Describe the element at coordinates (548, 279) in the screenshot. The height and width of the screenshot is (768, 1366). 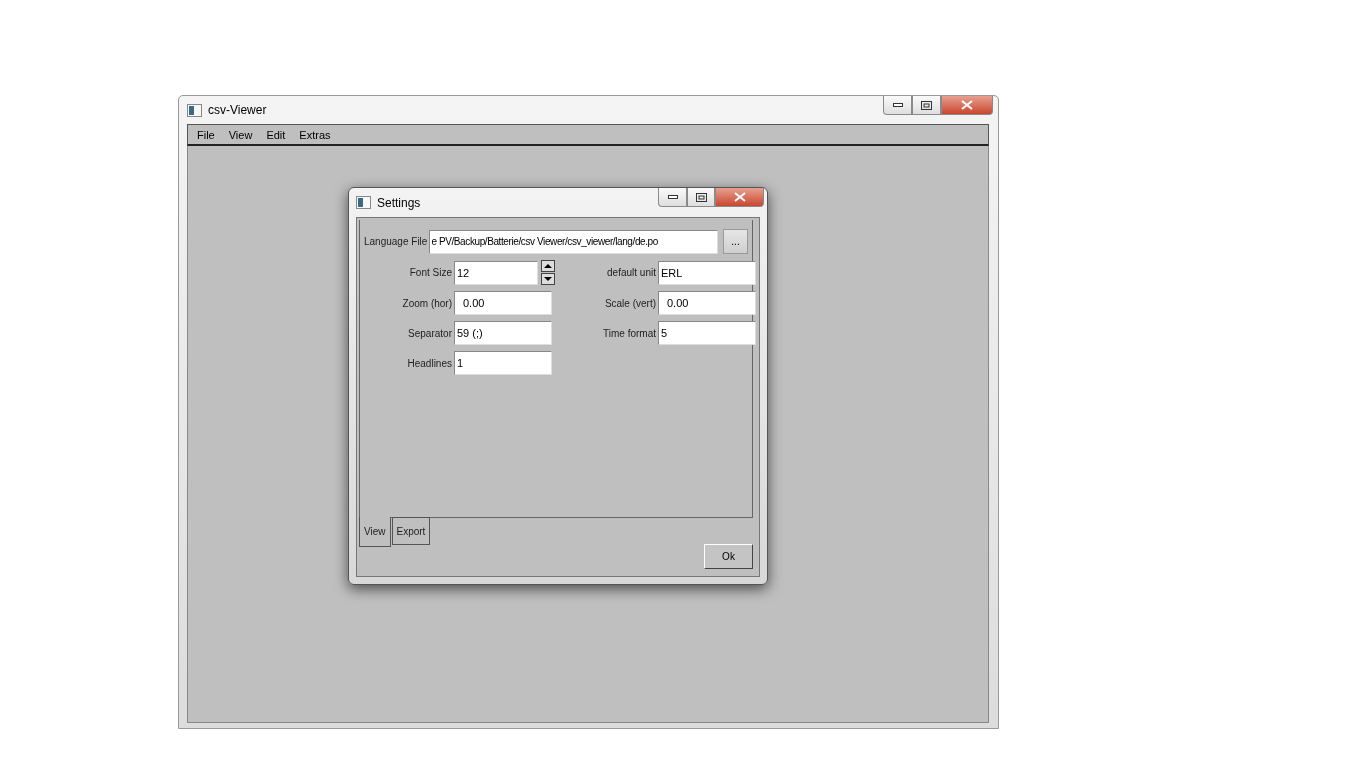
I see `spin-down-icon` at that location.